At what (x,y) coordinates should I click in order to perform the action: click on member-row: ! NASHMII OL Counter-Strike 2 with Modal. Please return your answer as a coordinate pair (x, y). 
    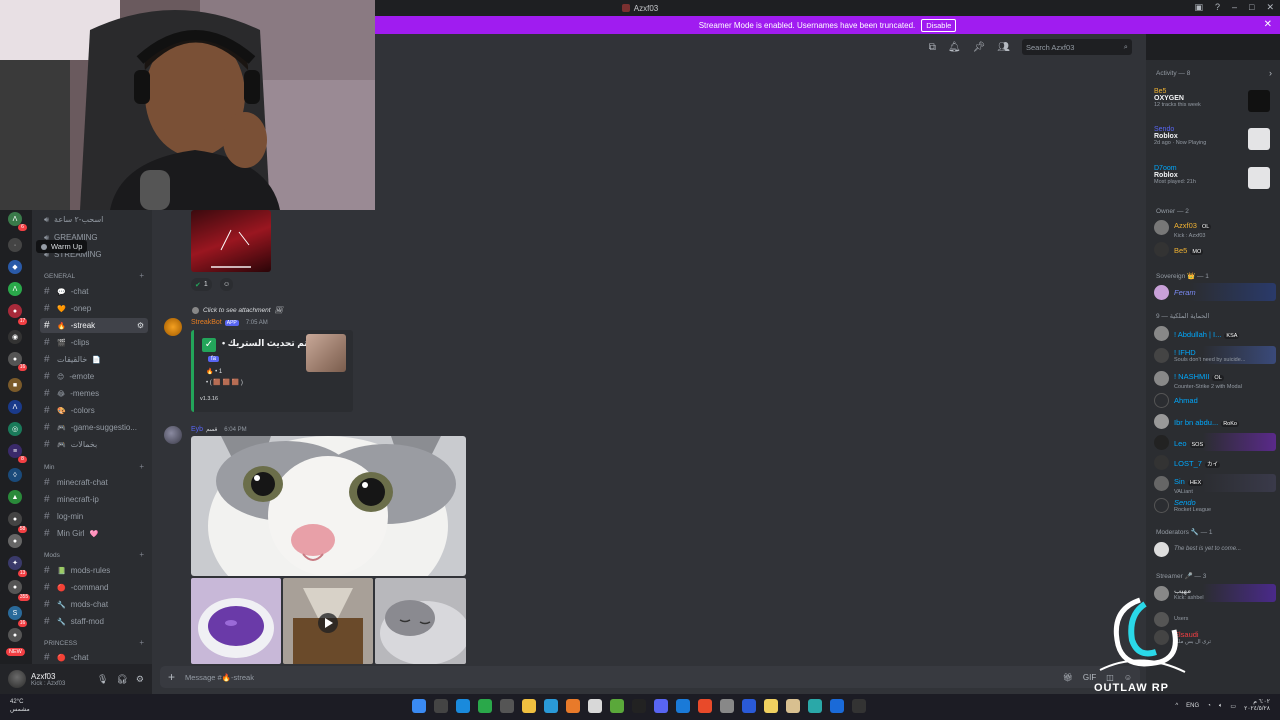
    Looking at the image, I should click on (1215, 379).